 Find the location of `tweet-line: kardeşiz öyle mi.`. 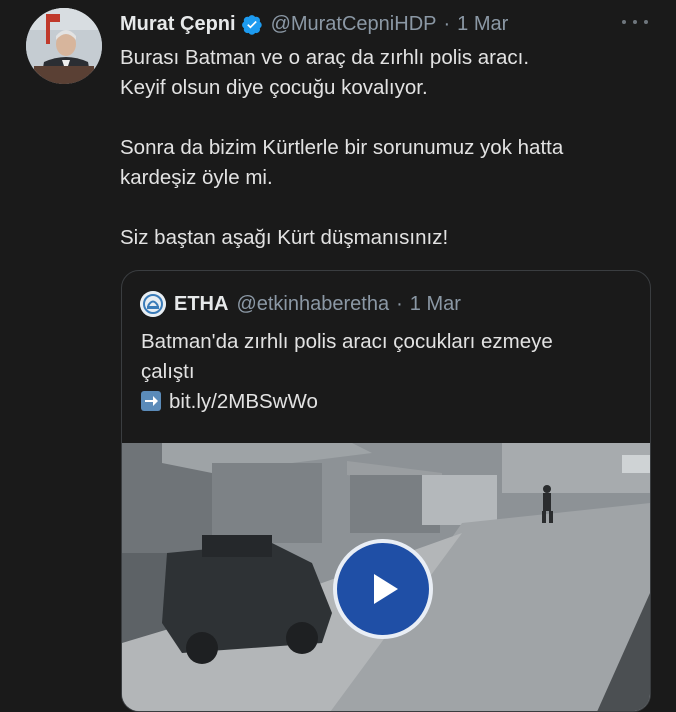

tweet-line: kardeşiz öyle mi. is located at coordinates (196, 177).